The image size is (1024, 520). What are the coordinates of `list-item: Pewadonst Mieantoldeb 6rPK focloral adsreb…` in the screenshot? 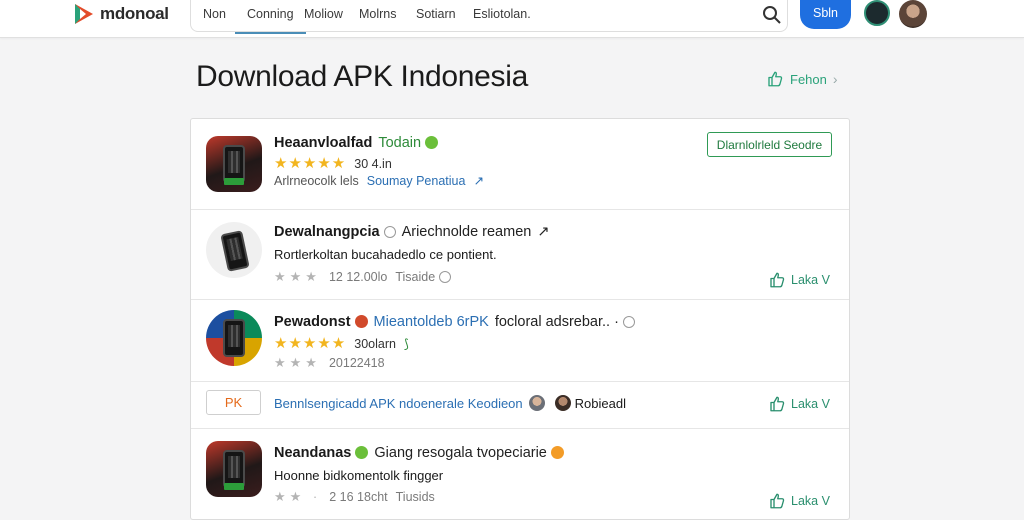 It's located at (520, 341).